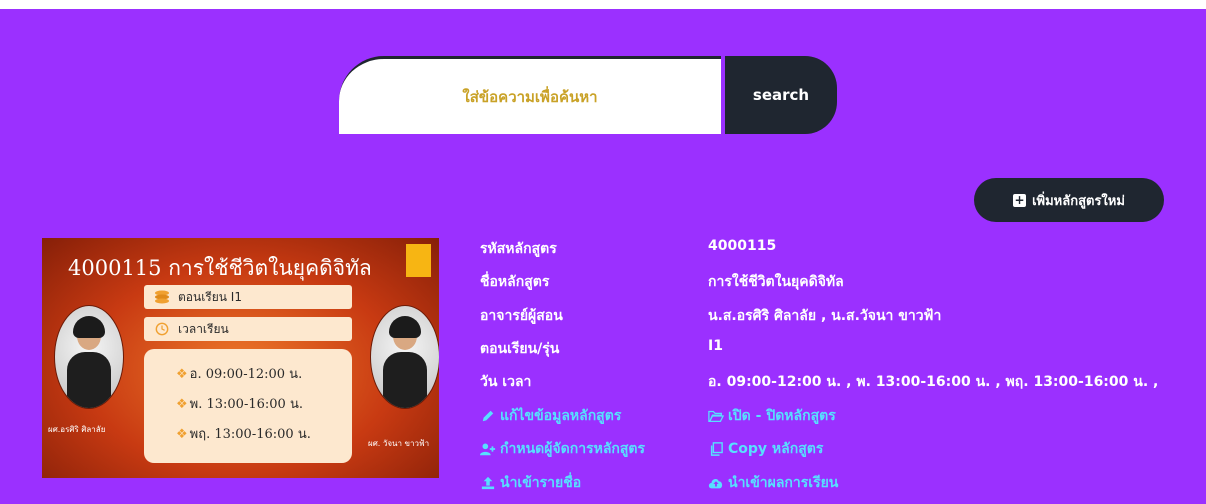 The width and height of the screenshot is (1206, 504). Describe the element at coordinates (162, 329) in the screenshot. I see `clock-icon` at that location.